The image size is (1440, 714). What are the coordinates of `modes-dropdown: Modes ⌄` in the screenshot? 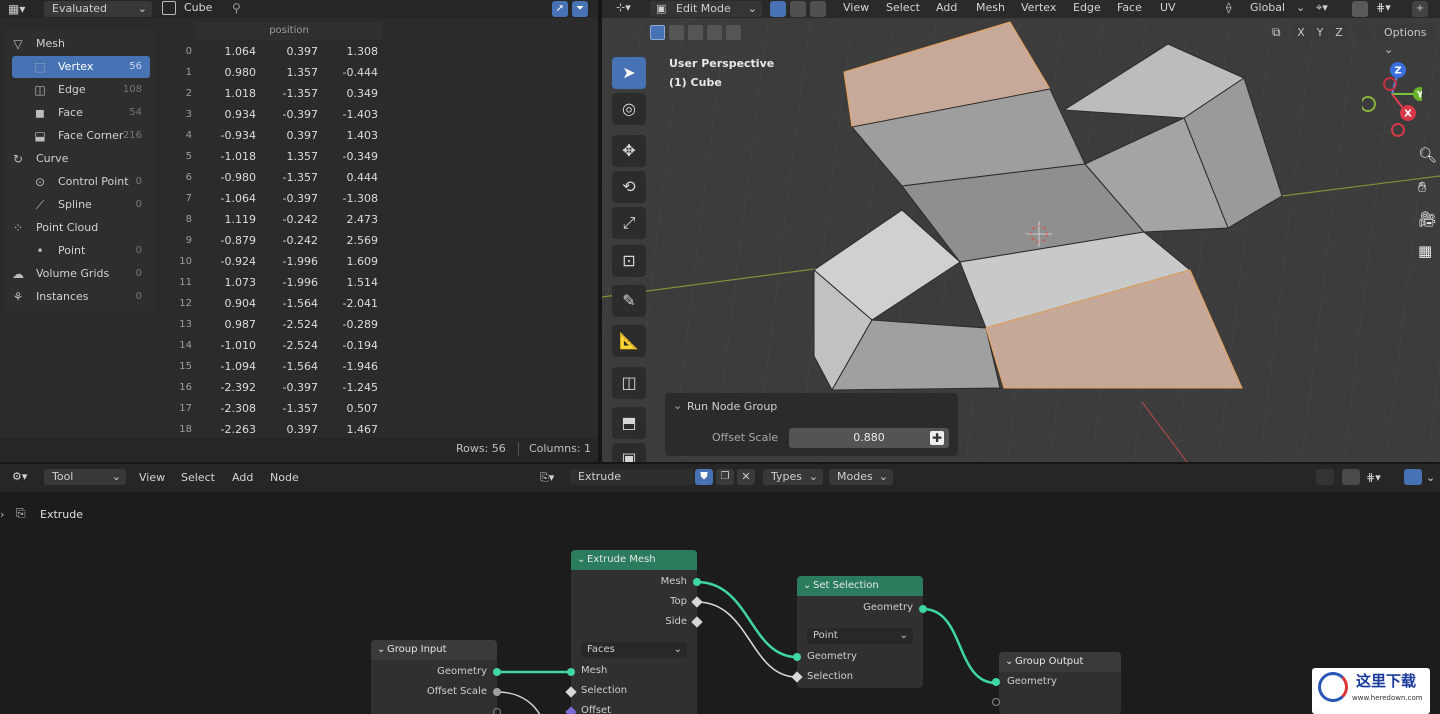 It's located at (861, 477).